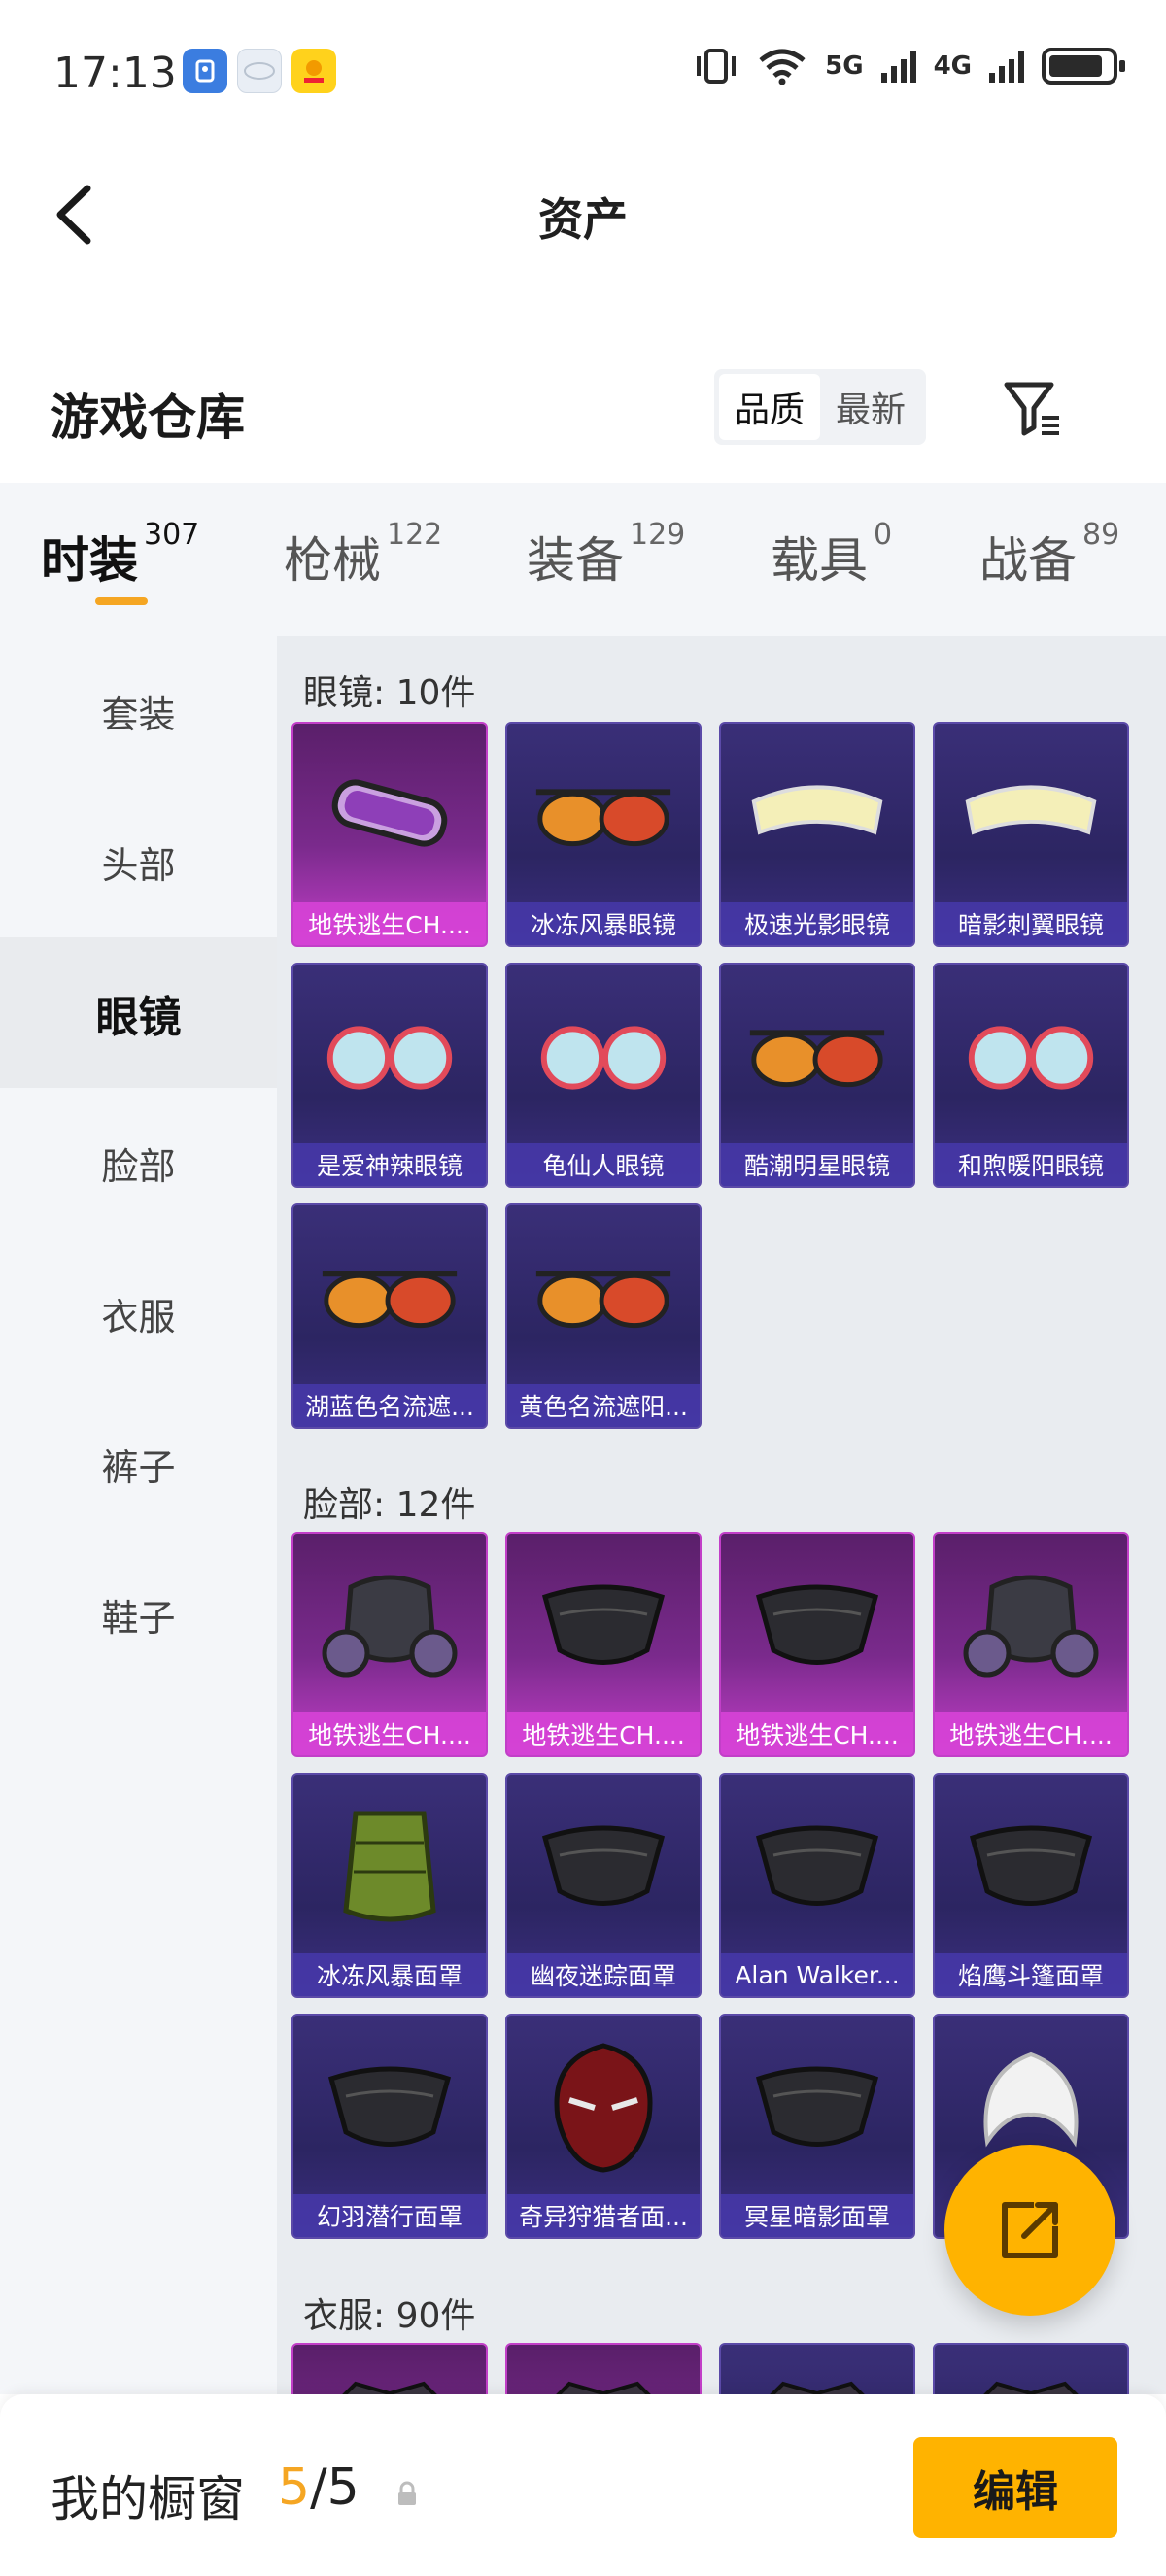 This screenshot has height=2576, width=1166. What do you see at coordinates (389, 1505) in the screenshot?
I see `section-title-face: 脸部: 12件` at bounding box center [389, 1505].